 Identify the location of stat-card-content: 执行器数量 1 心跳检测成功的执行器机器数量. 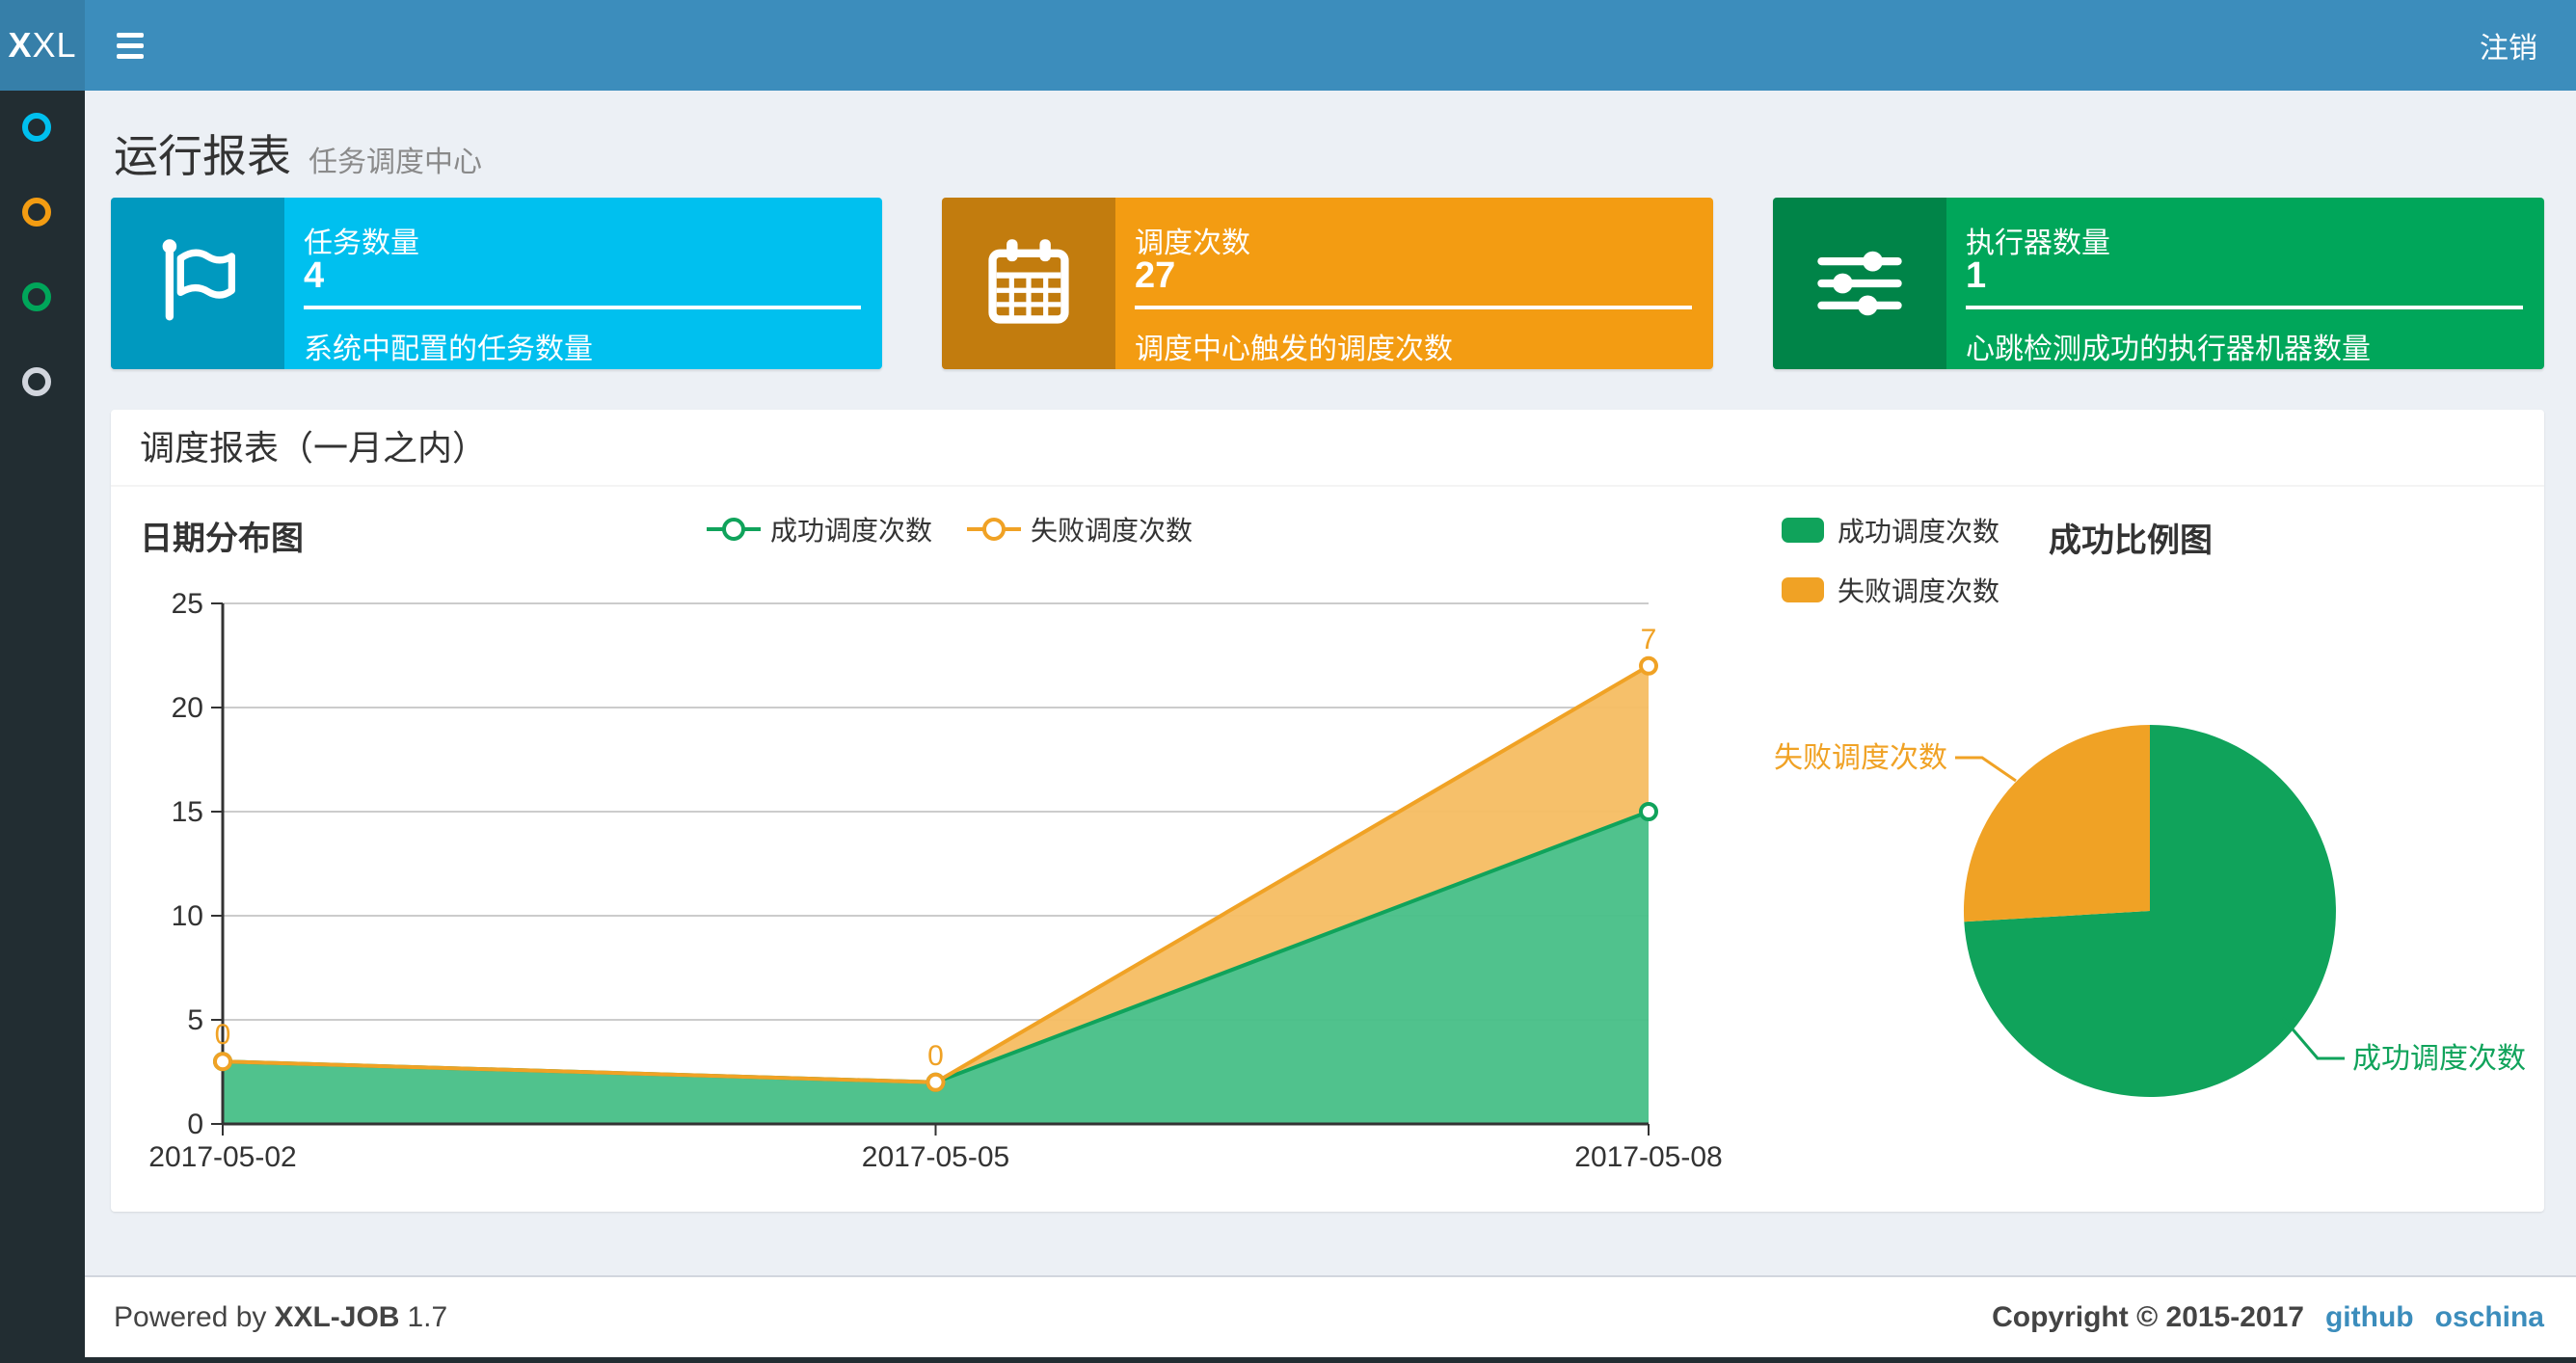
(2245, 283).